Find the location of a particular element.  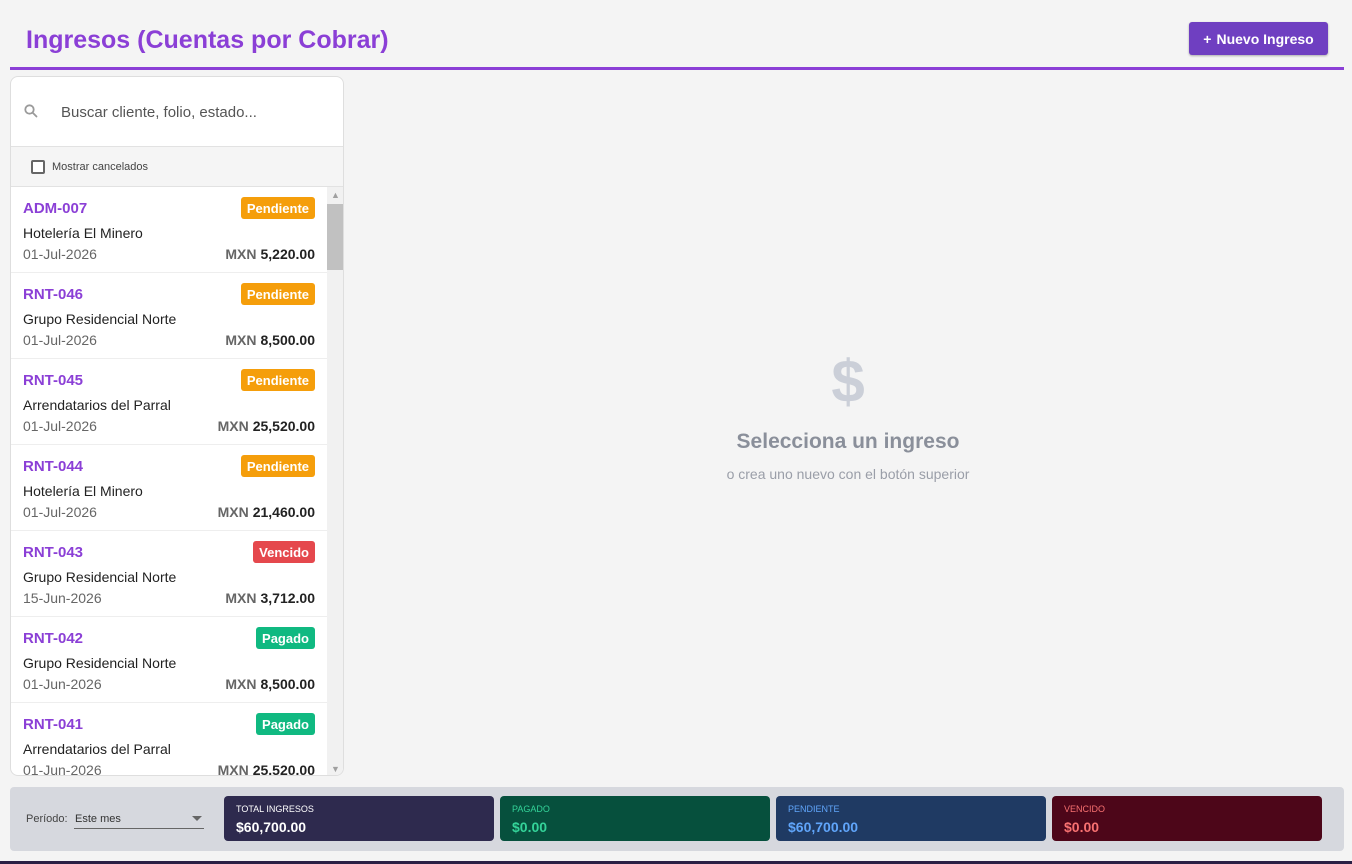

search-bar is located at coordinates (177, 112).